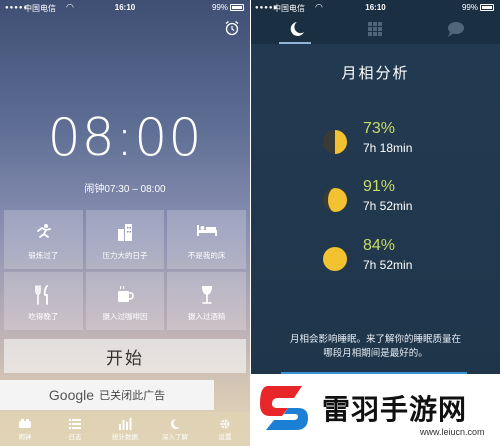 This screenshot has height=446, width=500. What do you see at coordinates (25, 437) in the screenshot?
I see `tab-label: 闹钟` at bounding box center [25, 437].